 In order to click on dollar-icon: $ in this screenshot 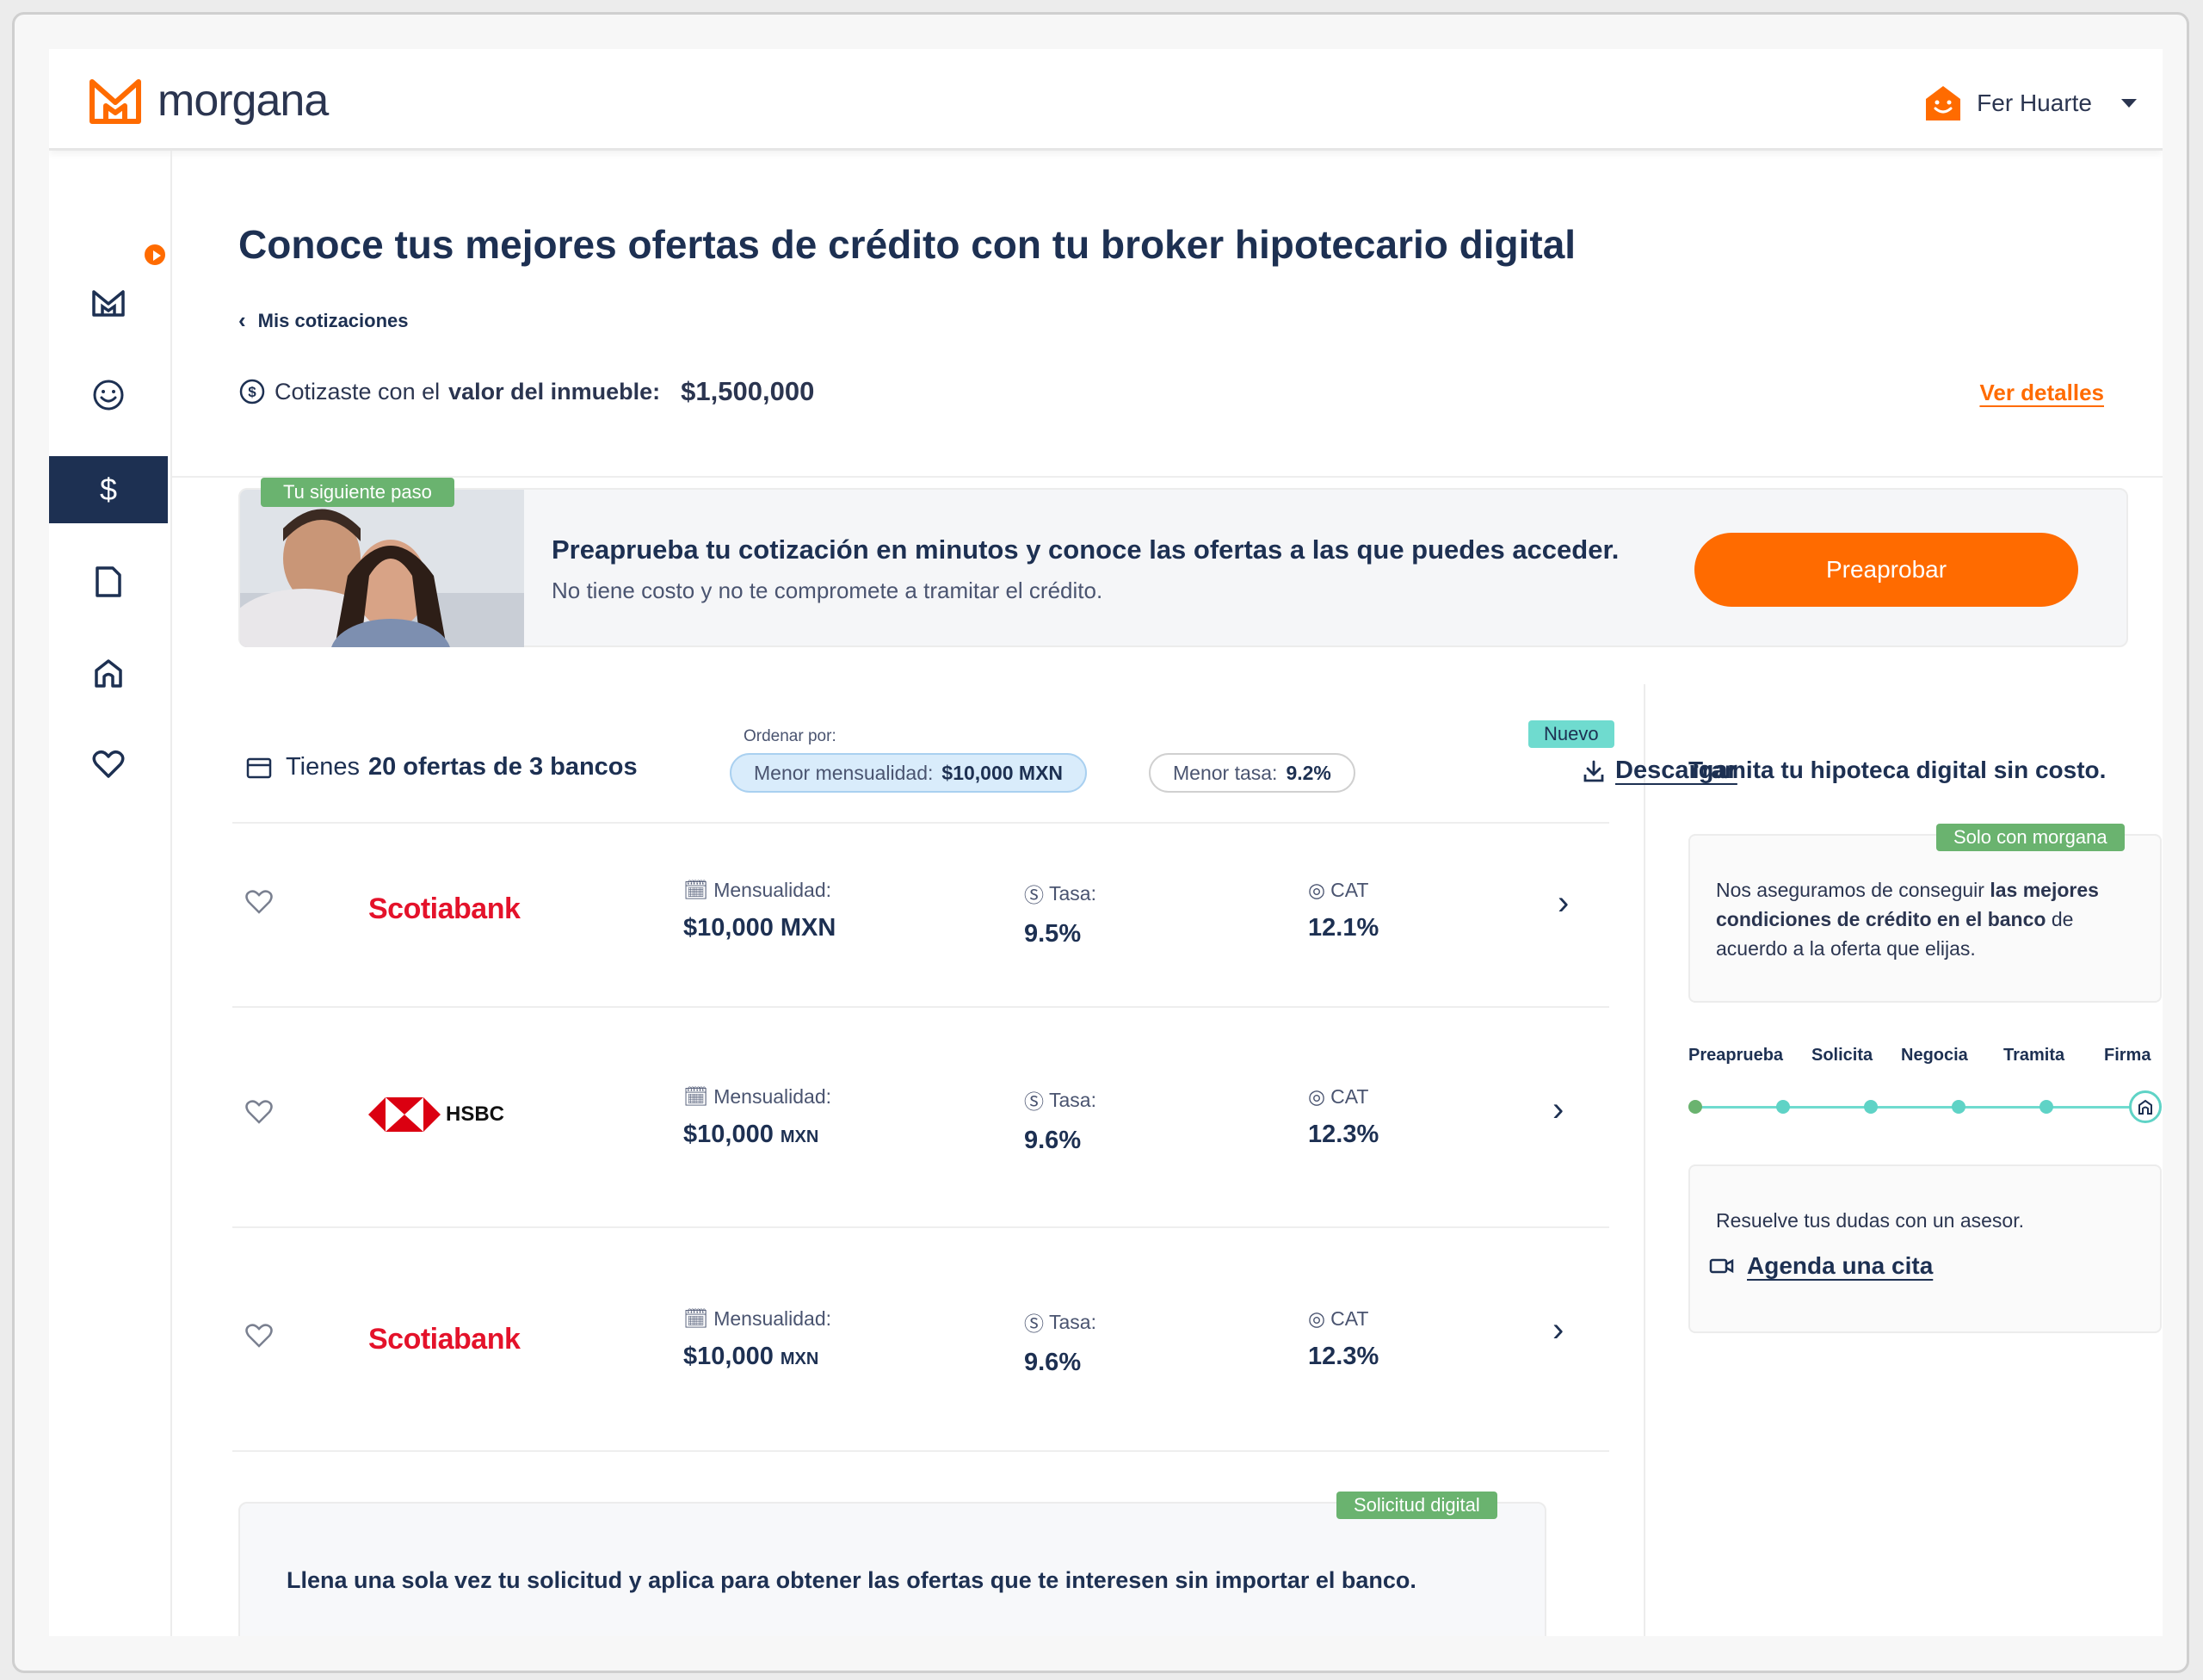, I will do `click(108, 490)`.